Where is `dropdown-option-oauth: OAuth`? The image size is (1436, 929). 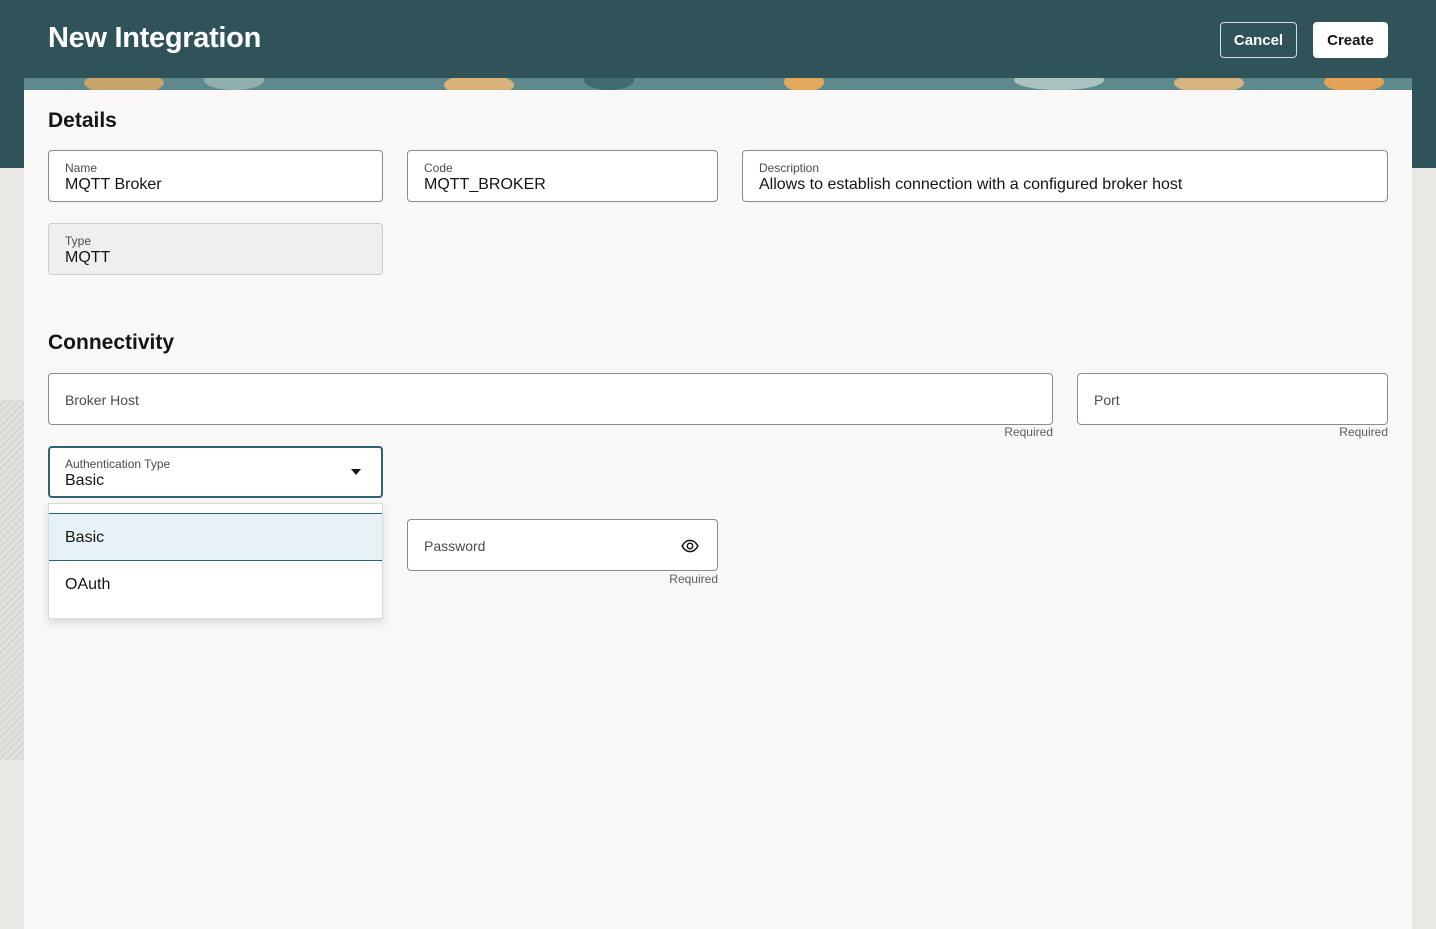
dropdown-option-oauth: OAuth is located at coordinates (215, 585).